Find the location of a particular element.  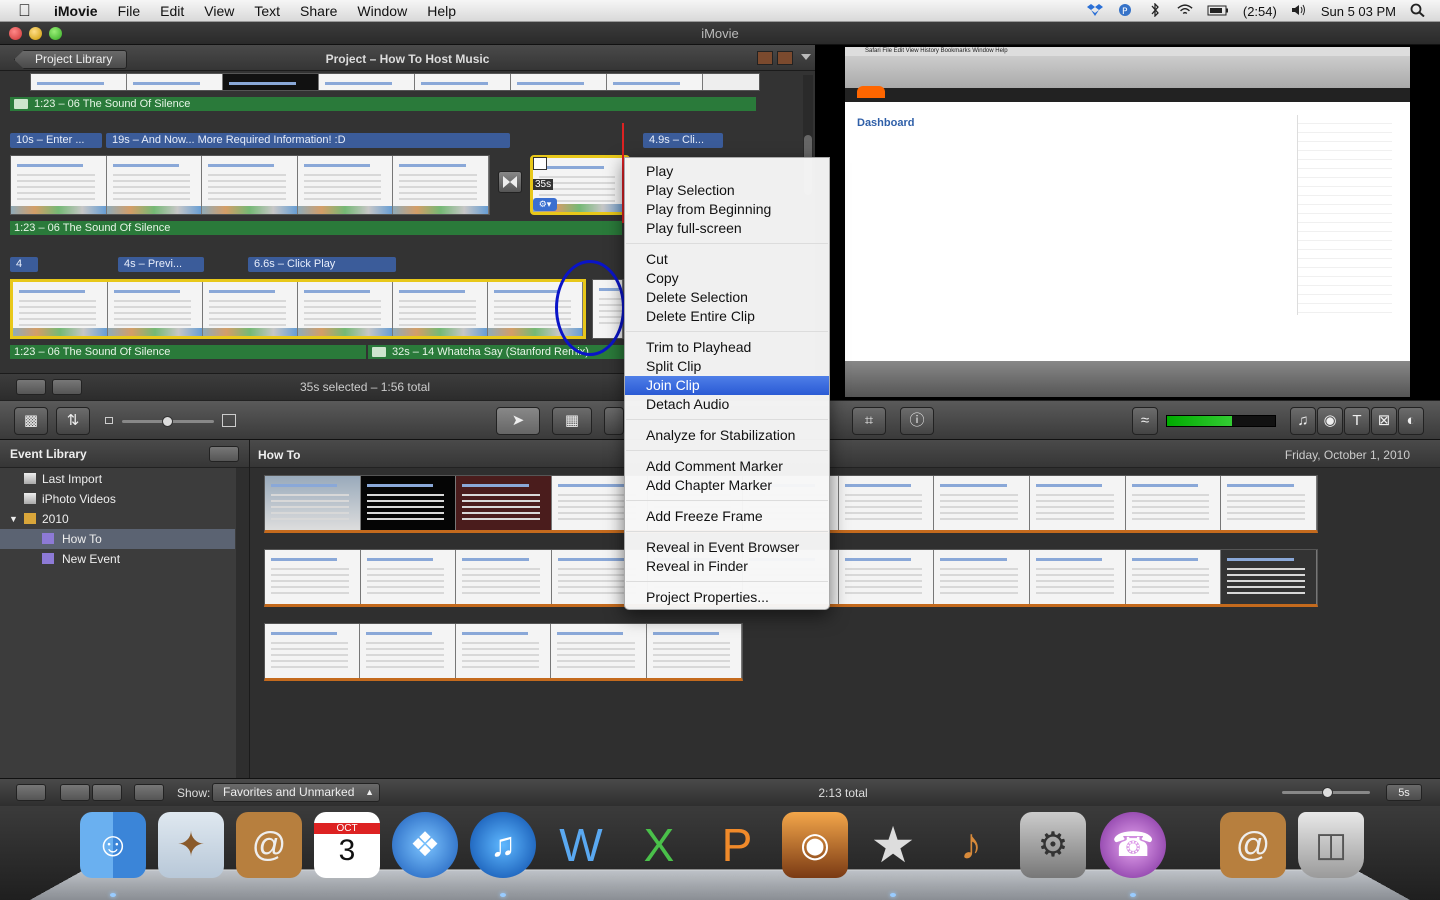

transition-browser-icon: ⊠ is located at coordinates (1384, 421).